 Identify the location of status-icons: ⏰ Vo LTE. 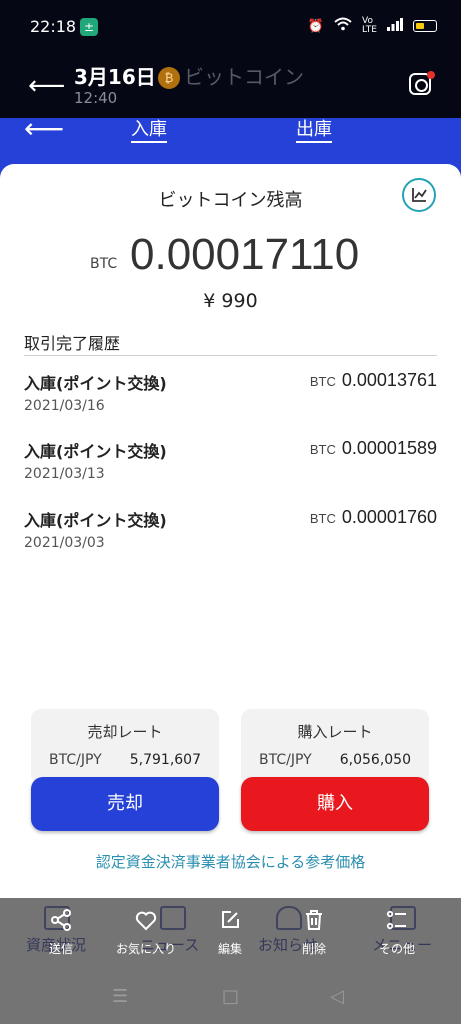
(372, 26).